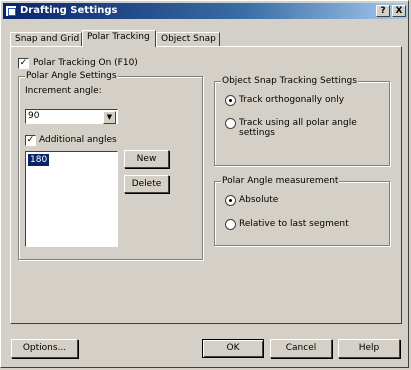 The width and height of the screenshot is (411, 370). Describe the element at coordinates (230, 123) in the screenshot. I see `track-all-polar-radio` at that location.